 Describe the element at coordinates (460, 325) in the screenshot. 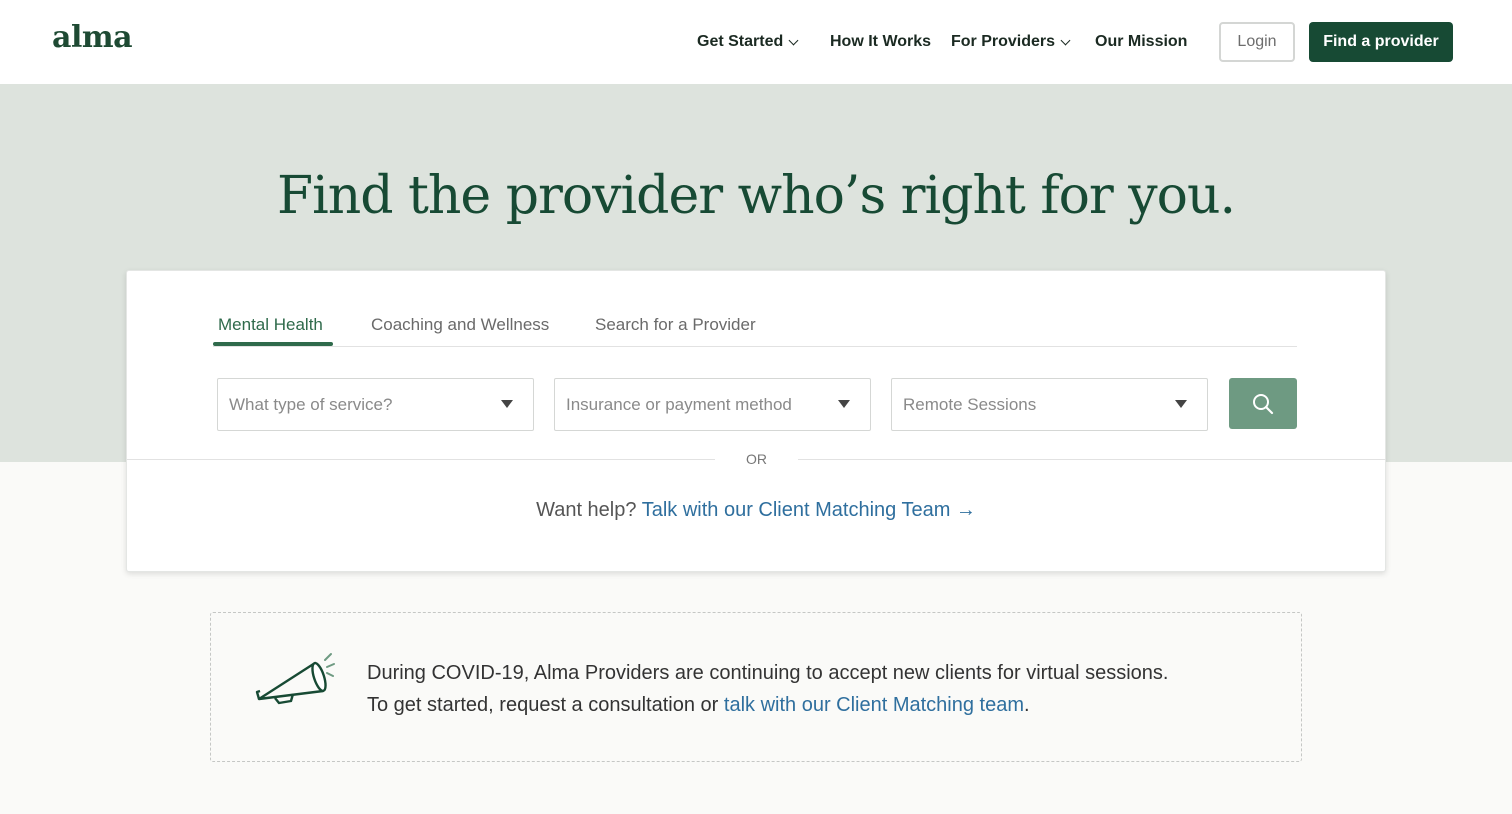

I see `tab-coaching-and-wellness: Coaching and Wellness` at that location.